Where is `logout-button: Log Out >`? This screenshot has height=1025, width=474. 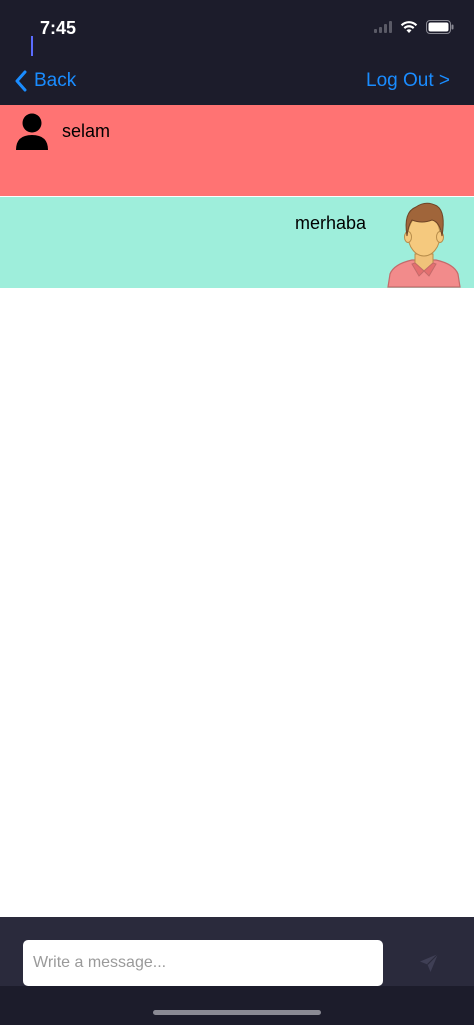
logout-button: Log Out > is located at coordinates (408, 81).